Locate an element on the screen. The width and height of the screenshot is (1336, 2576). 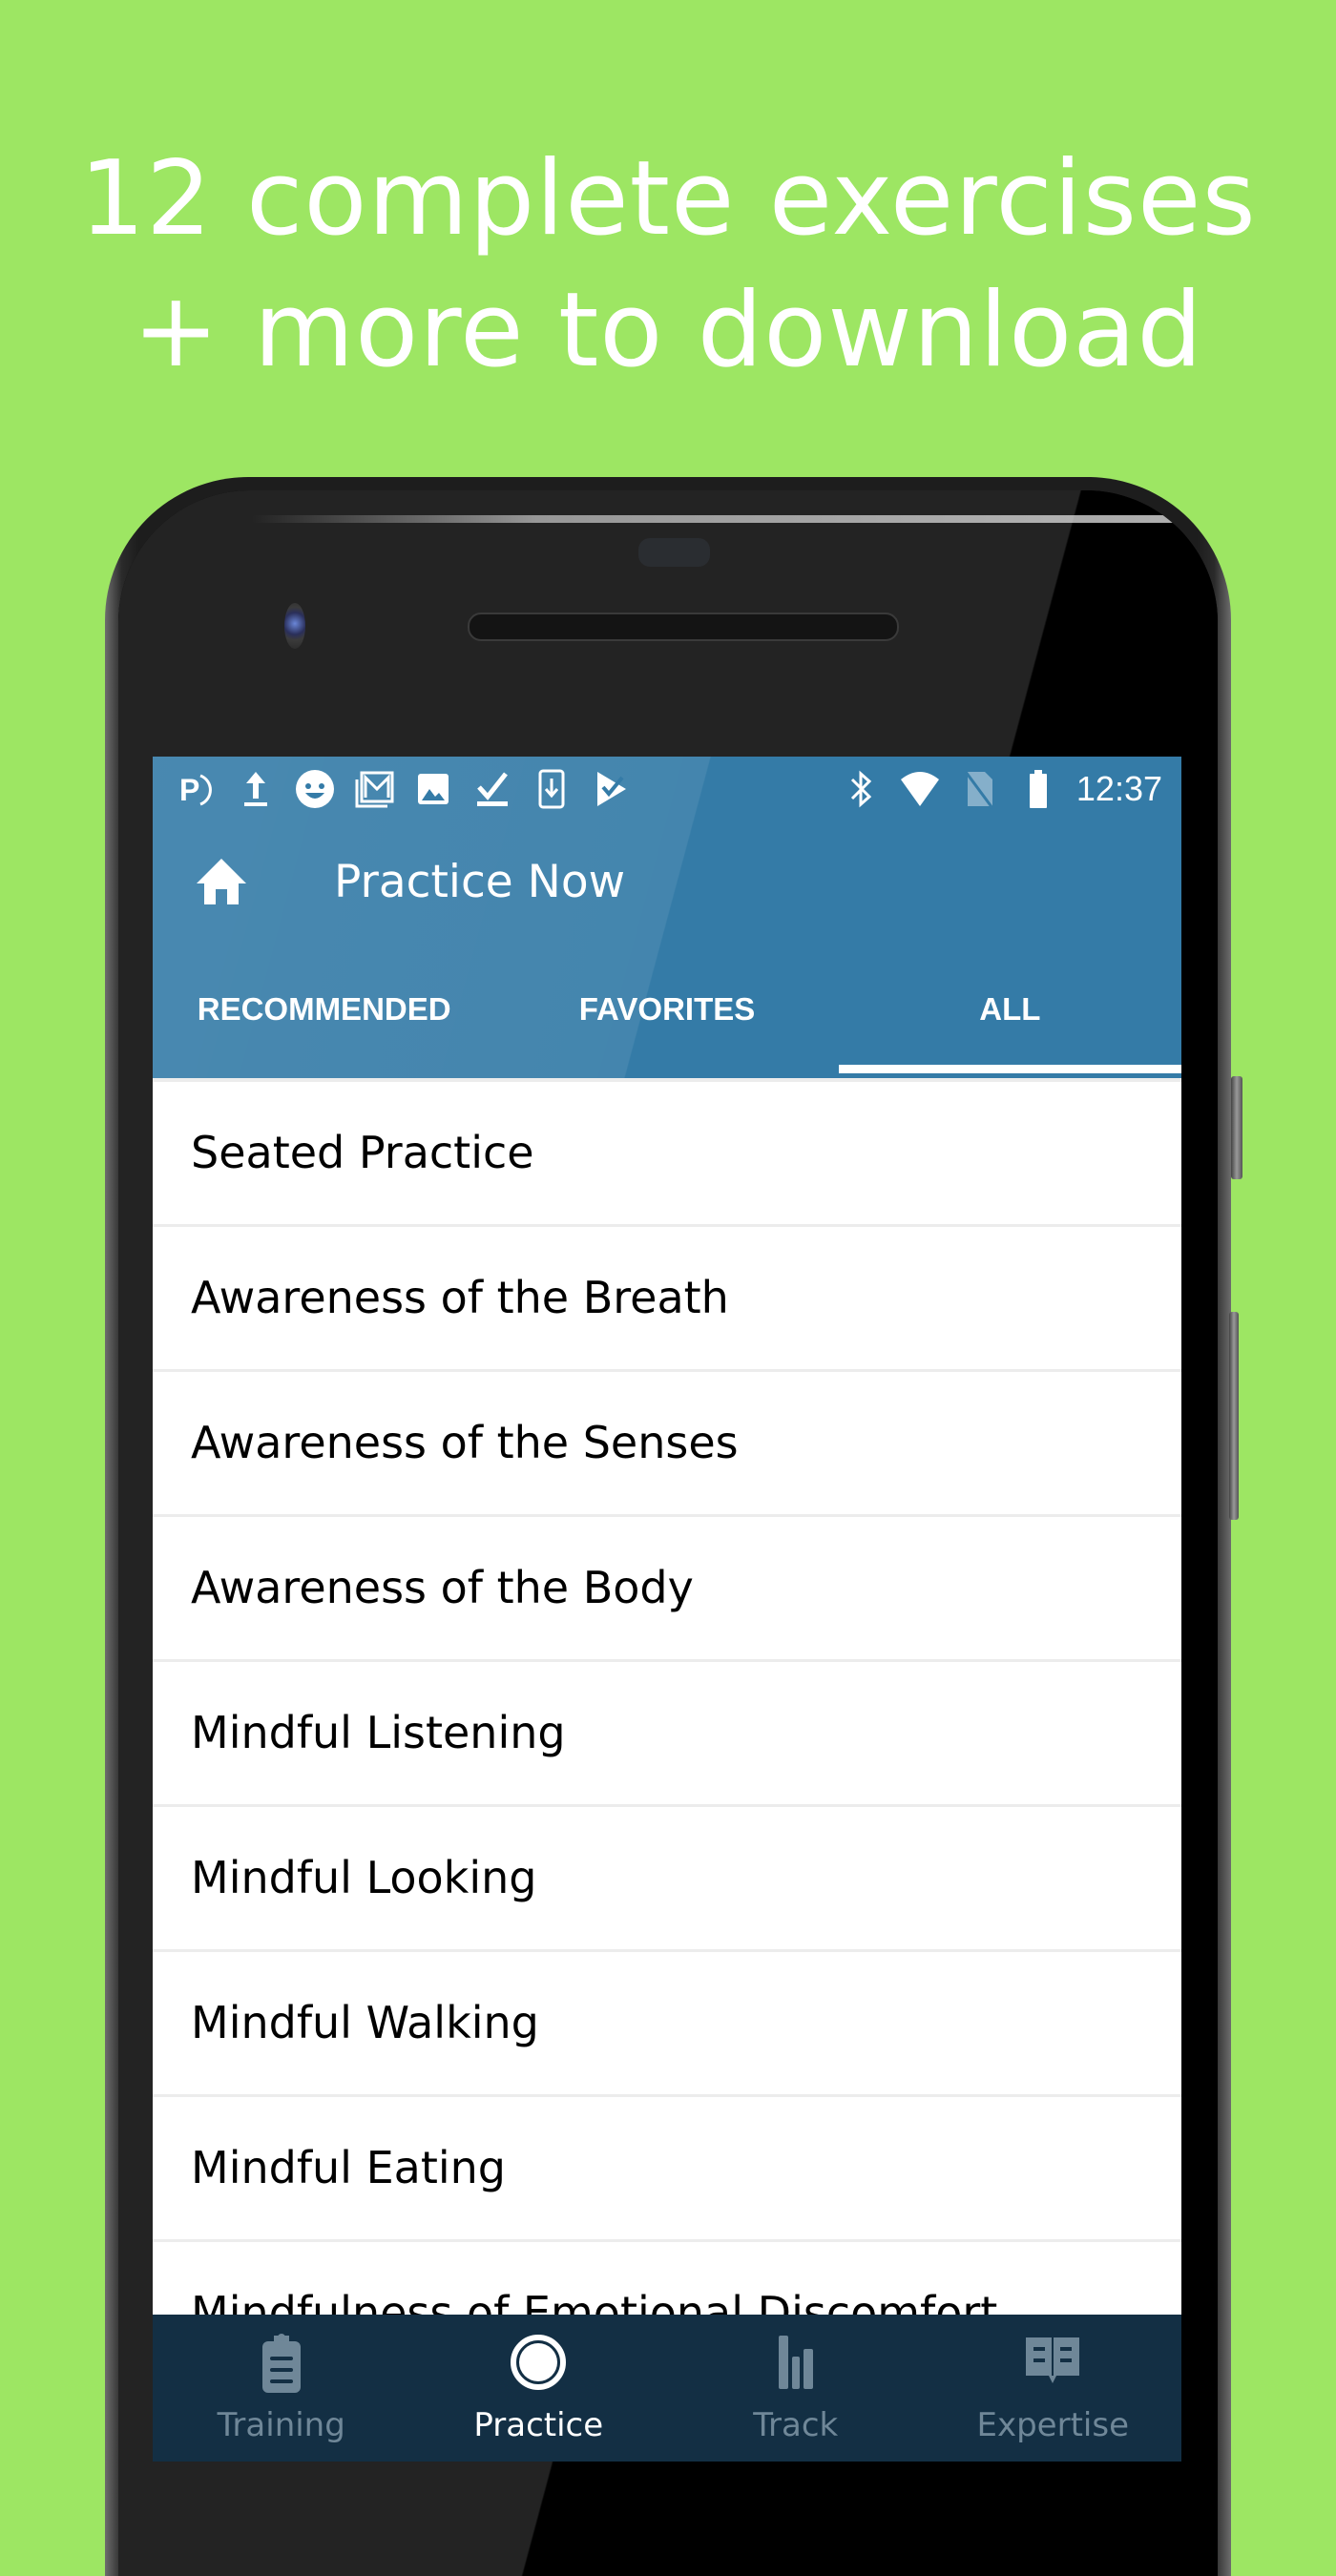
front-camera is located at coordinates (294, 626).